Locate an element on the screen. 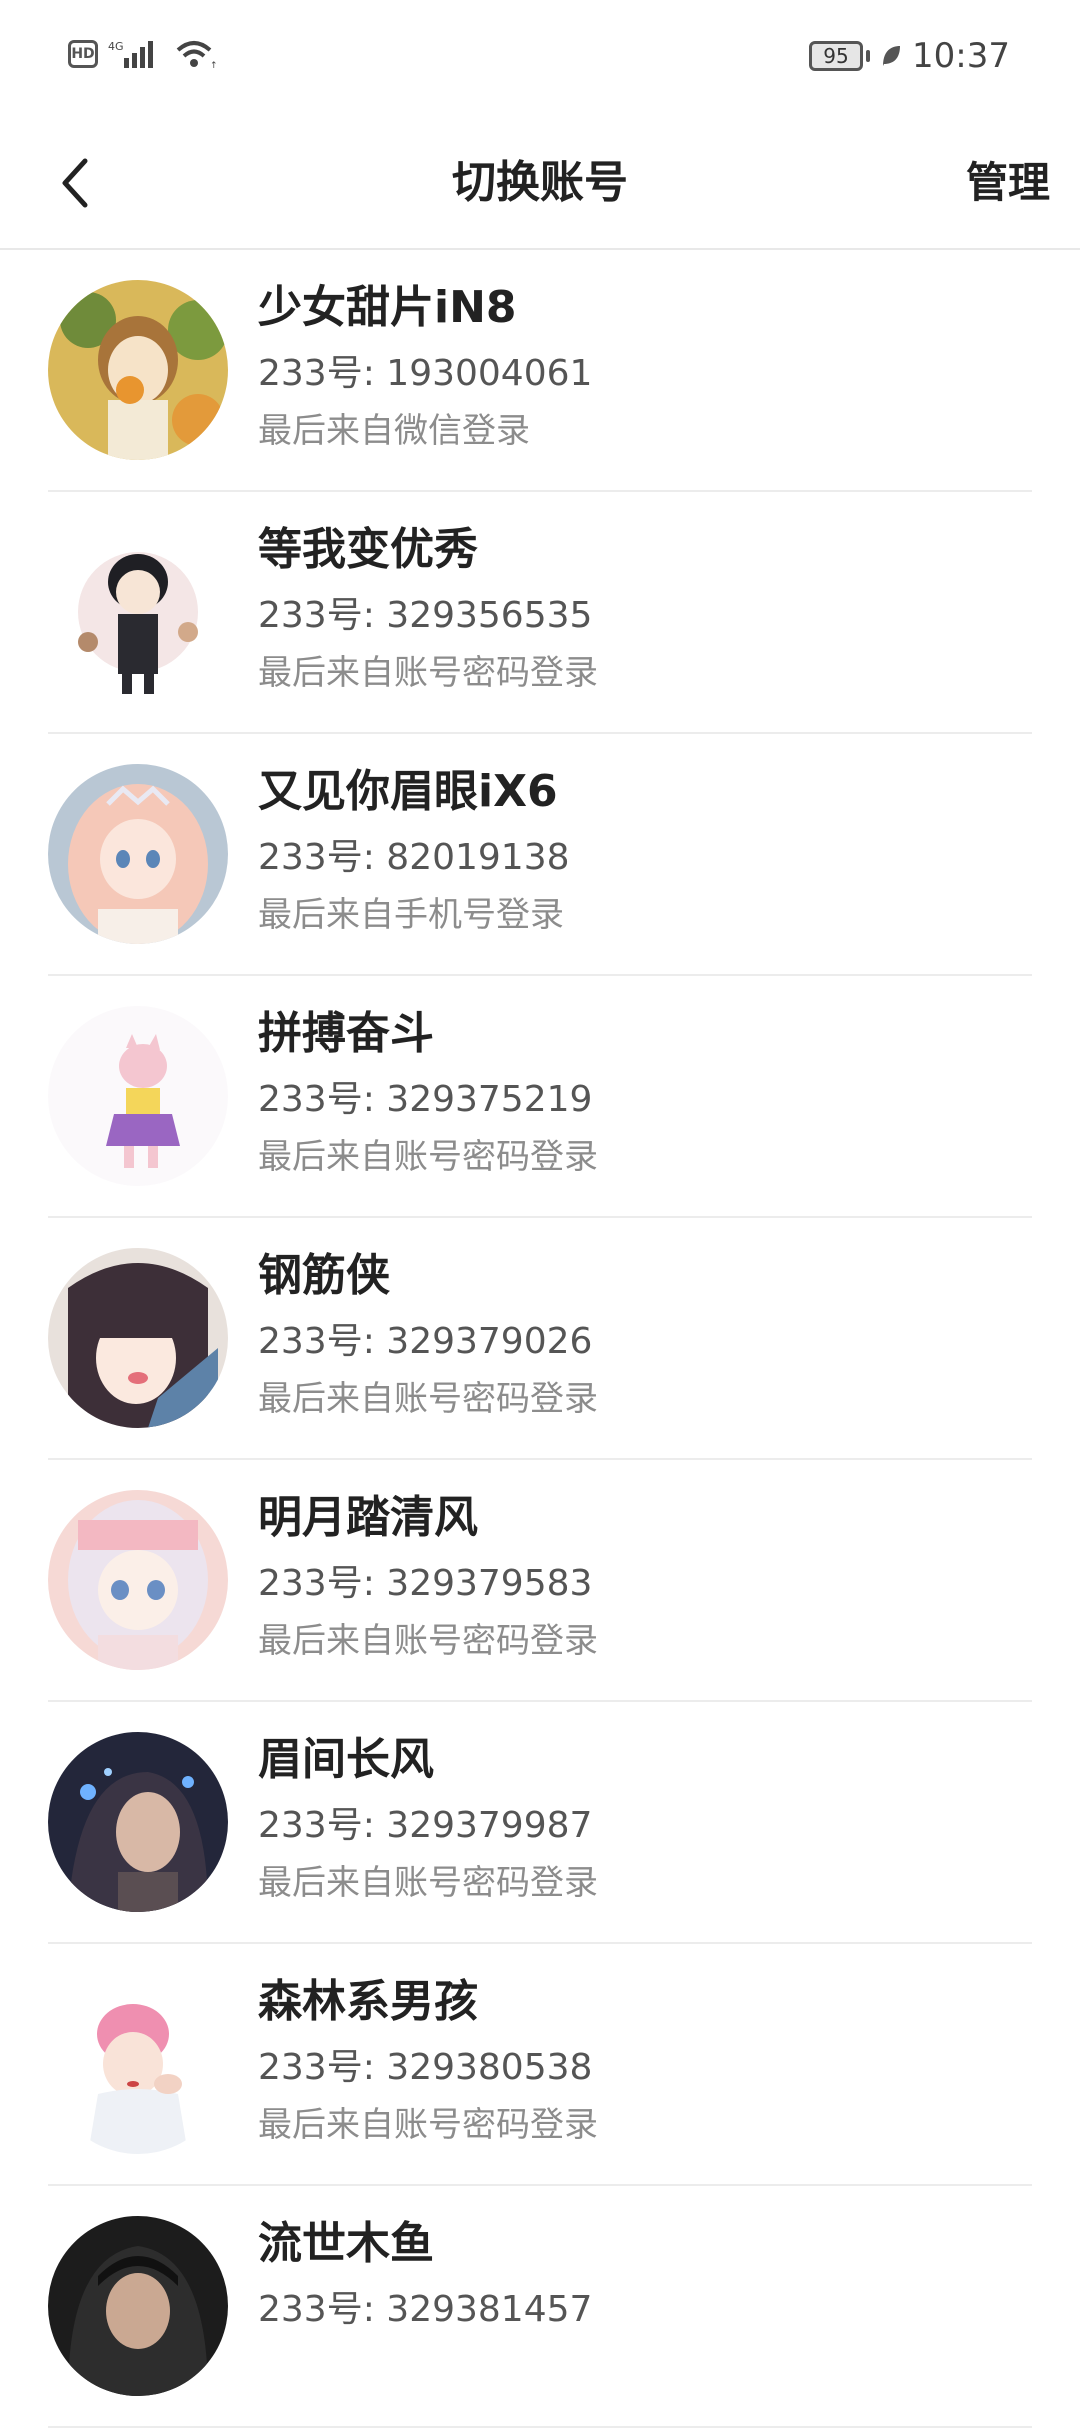 Image resolution: width=1080 pixels, height=2428 pixels. account-name: 眉间长风 is located at coordinates (346, 1759).